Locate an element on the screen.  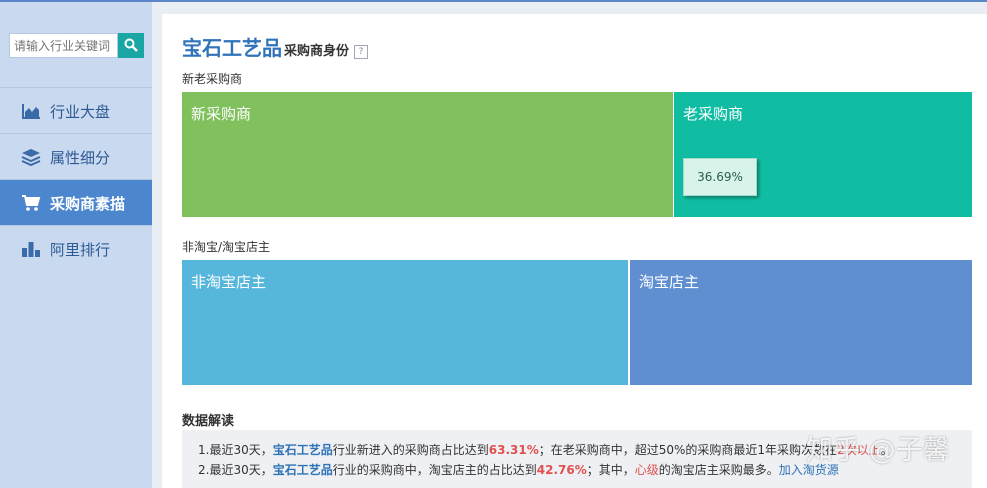
layers-icon is located at coordinates (31, 157).